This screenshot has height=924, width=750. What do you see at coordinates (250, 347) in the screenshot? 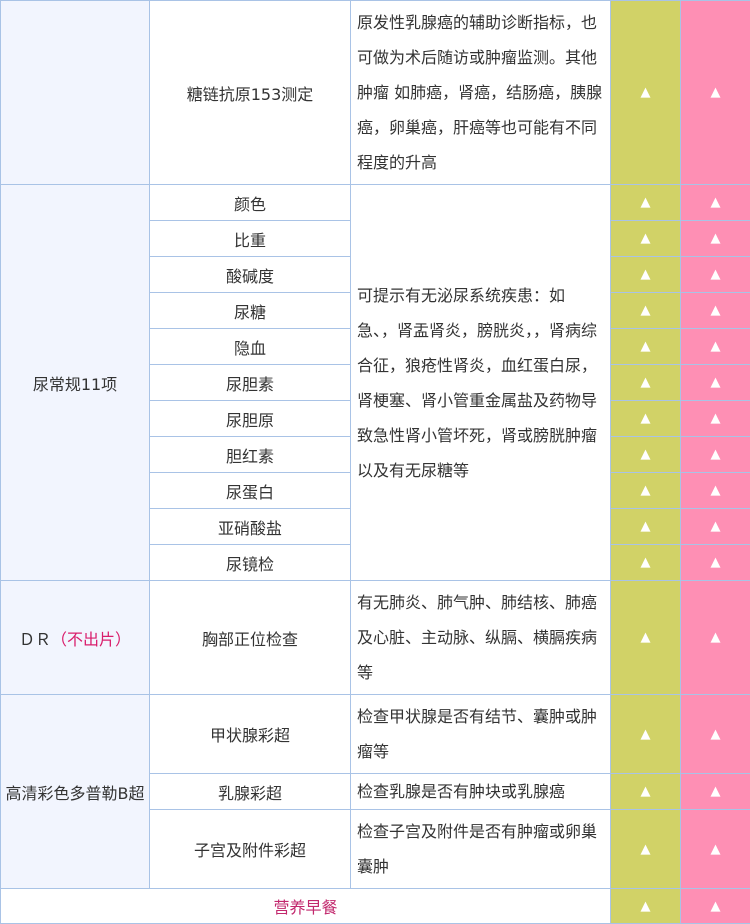
I see `urine-item: 隐血` at bounding box center [250, 347].